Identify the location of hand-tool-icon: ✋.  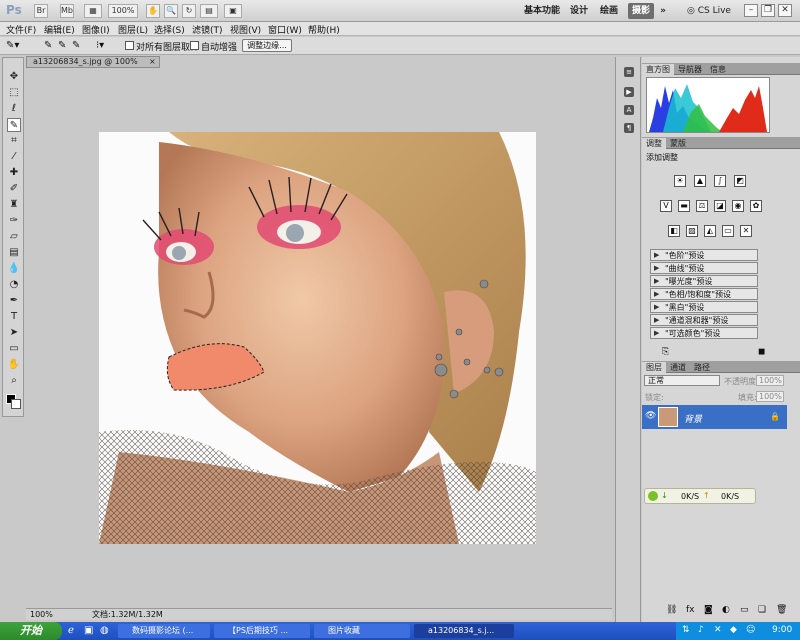
(14, 365).